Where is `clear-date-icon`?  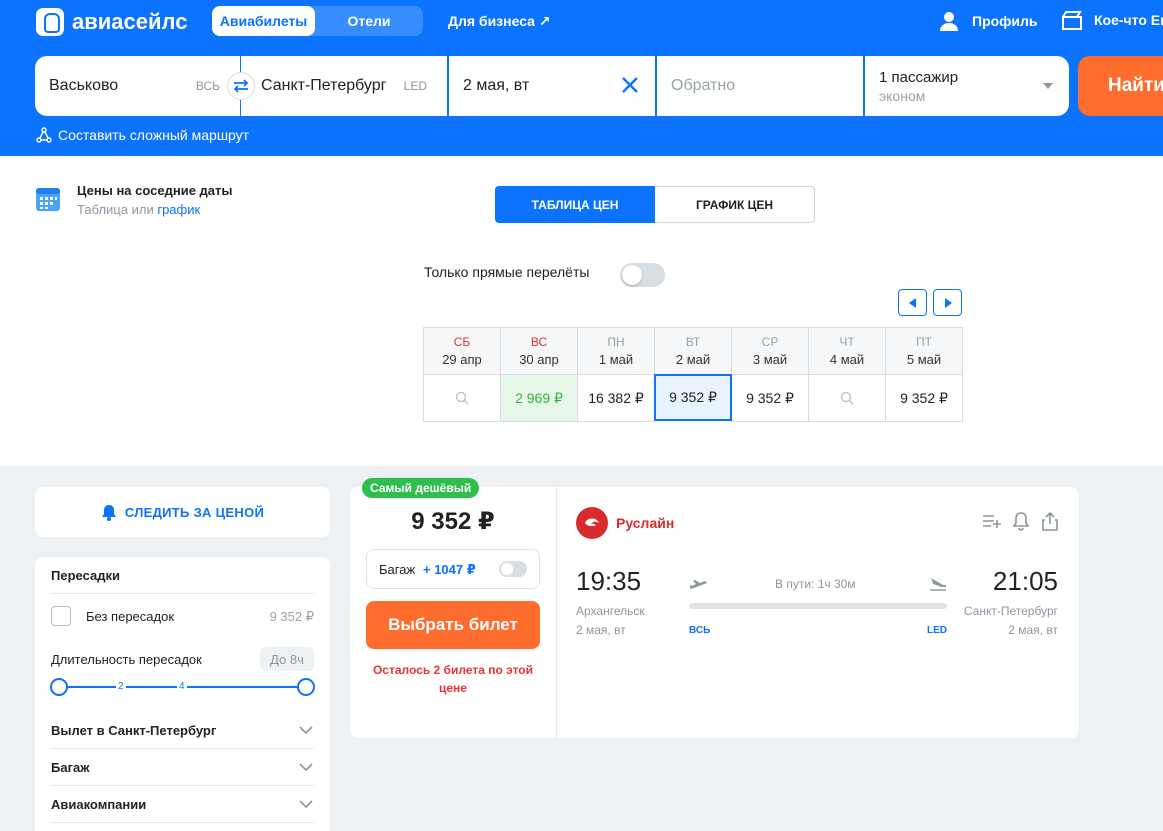
clear-date-icon is located at coordinates (630, 85).